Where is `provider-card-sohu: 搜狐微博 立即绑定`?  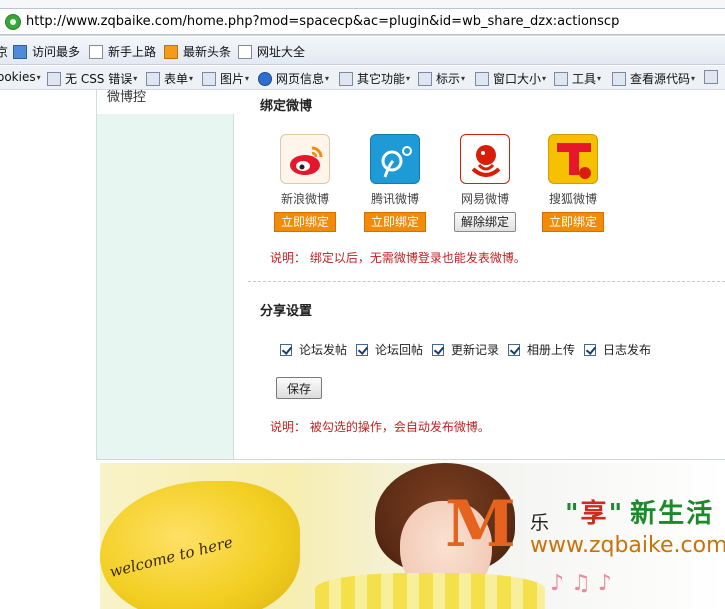
provider-card-sohu: 搜狐微博 立即绑定 is located at coordinates (573, 183).